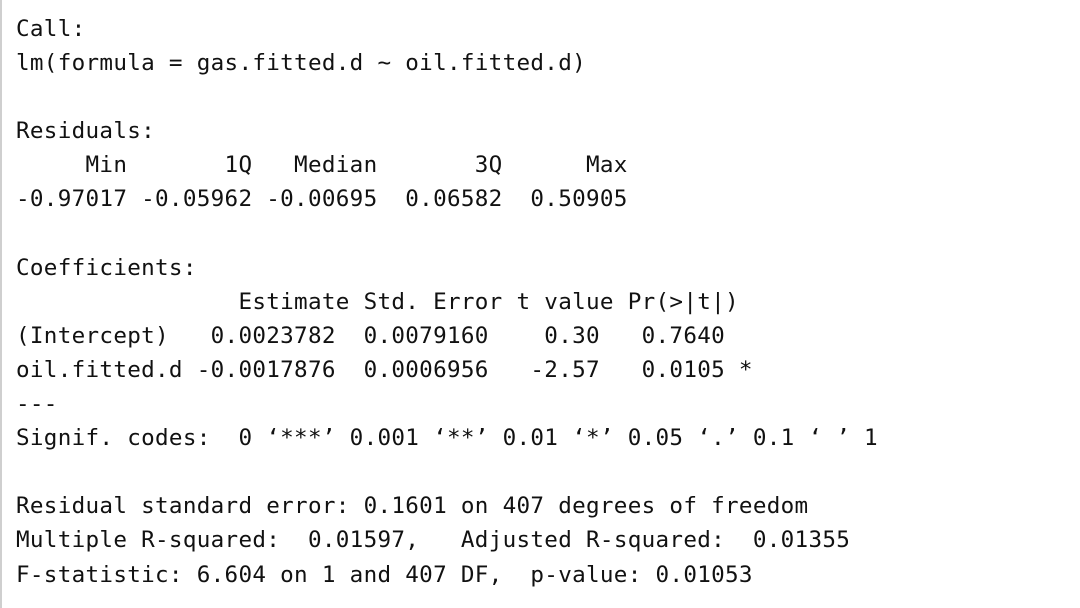  I want to click on coefficients-header: Estimate Std. Error t value Pr(>|t|), so click(391, 301).